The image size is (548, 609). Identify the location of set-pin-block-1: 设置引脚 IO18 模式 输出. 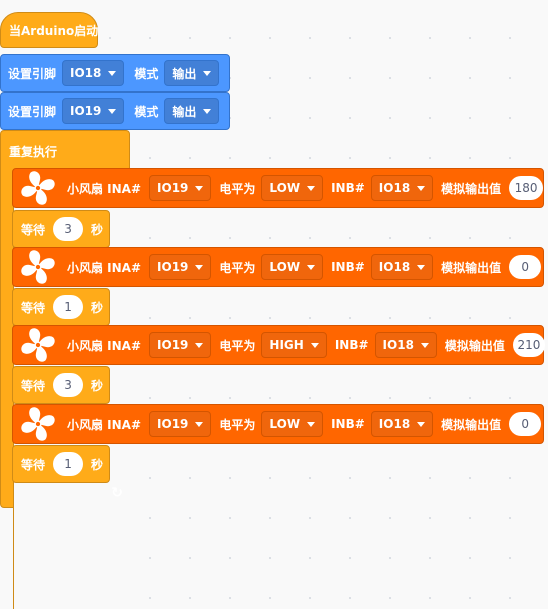
(115, 73).